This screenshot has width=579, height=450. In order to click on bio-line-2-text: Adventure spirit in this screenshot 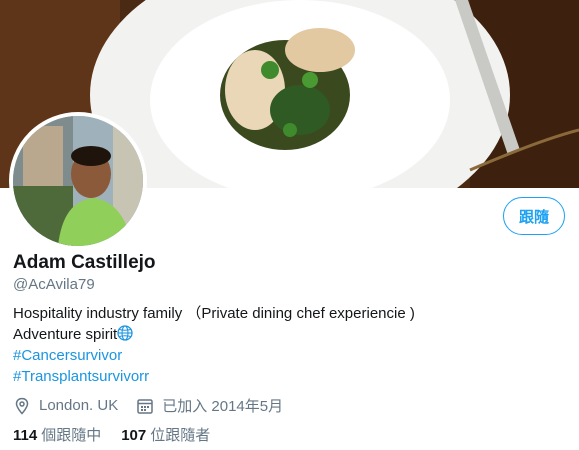, I will do `click(65, 334)`.